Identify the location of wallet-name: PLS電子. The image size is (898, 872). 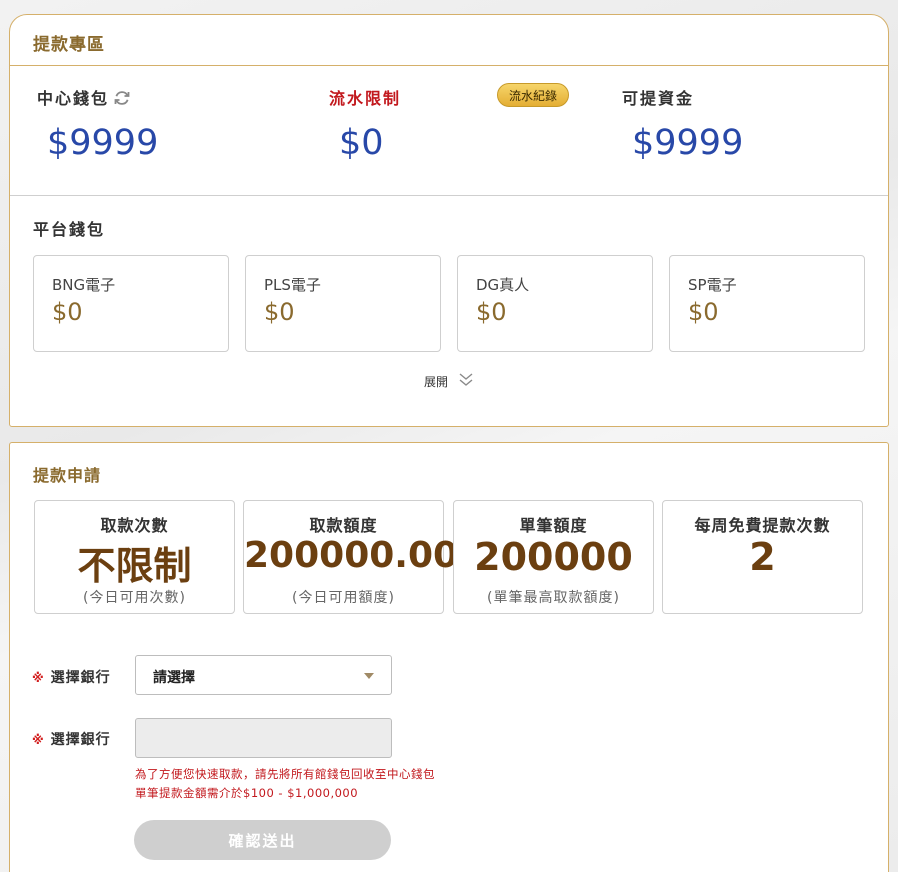
(292, 285).